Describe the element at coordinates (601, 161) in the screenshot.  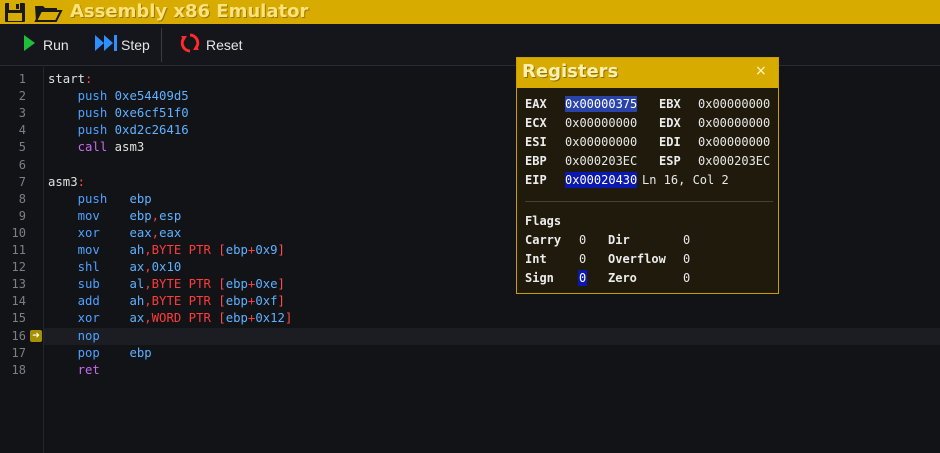
I see `register-value-ebp: 0x000203EC` at that location.